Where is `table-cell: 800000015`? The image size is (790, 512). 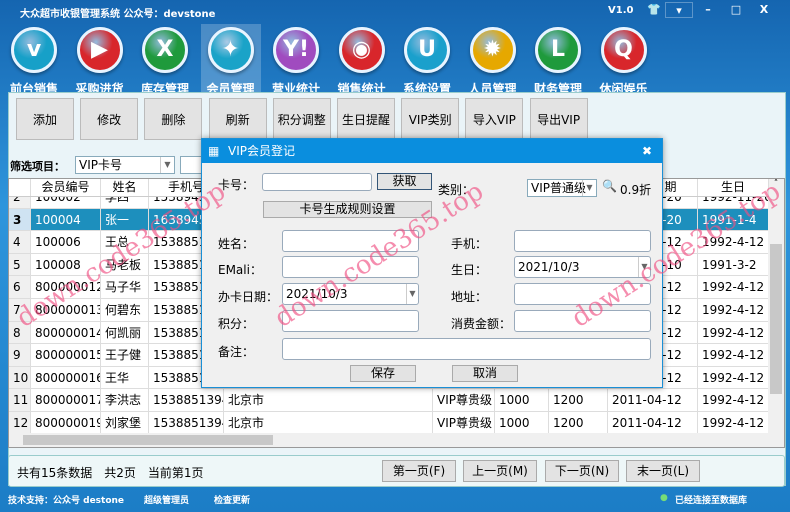 table-cell: 800000015 is located at coordinates (66, 355).